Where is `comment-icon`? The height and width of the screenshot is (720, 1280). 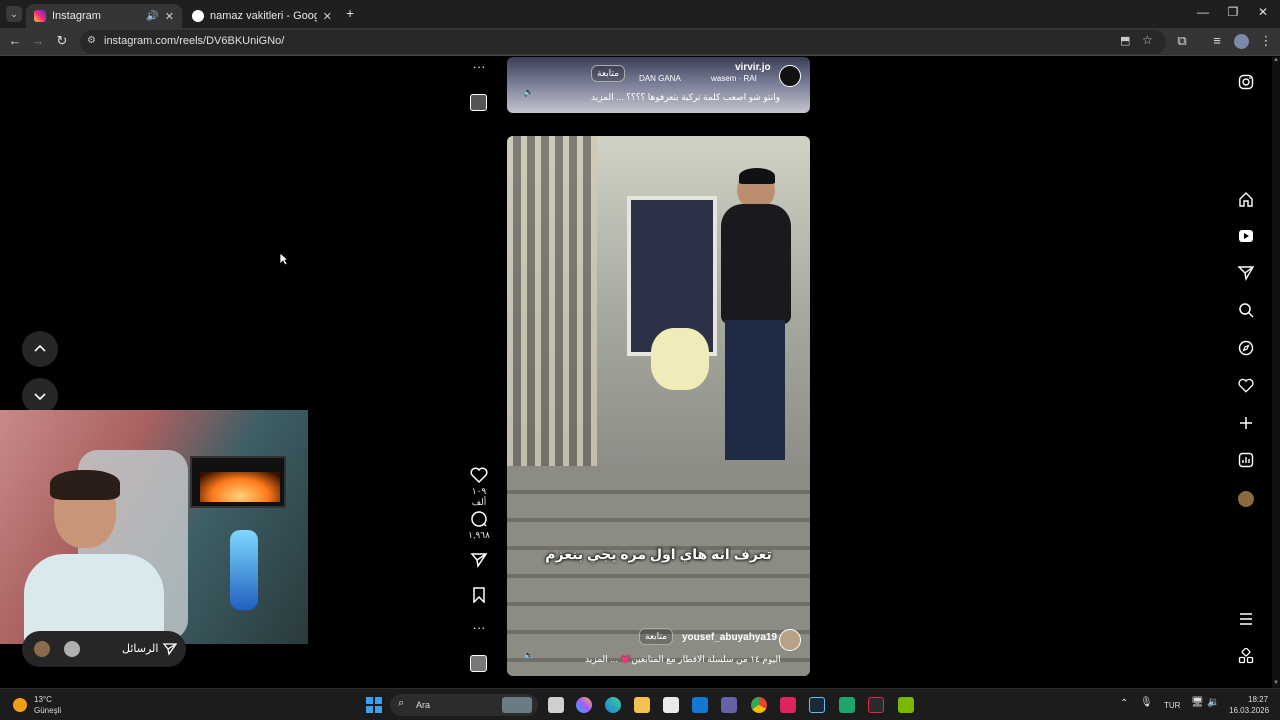 comment-icon is located at coordinates (479, 519).